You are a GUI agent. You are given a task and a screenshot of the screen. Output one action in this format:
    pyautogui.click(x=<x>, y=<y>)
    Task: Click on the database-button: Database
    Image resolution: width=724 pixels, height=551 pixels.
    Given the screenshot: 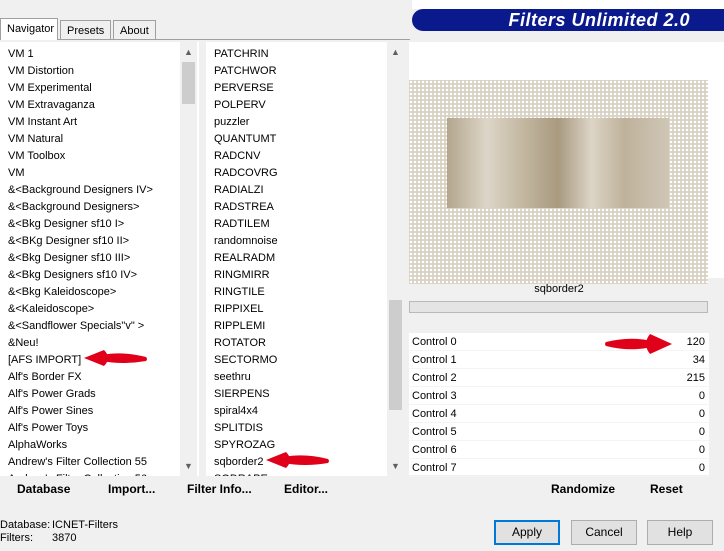 What is the action you would take?
    pyautogui.click(x=43, y=489)
    